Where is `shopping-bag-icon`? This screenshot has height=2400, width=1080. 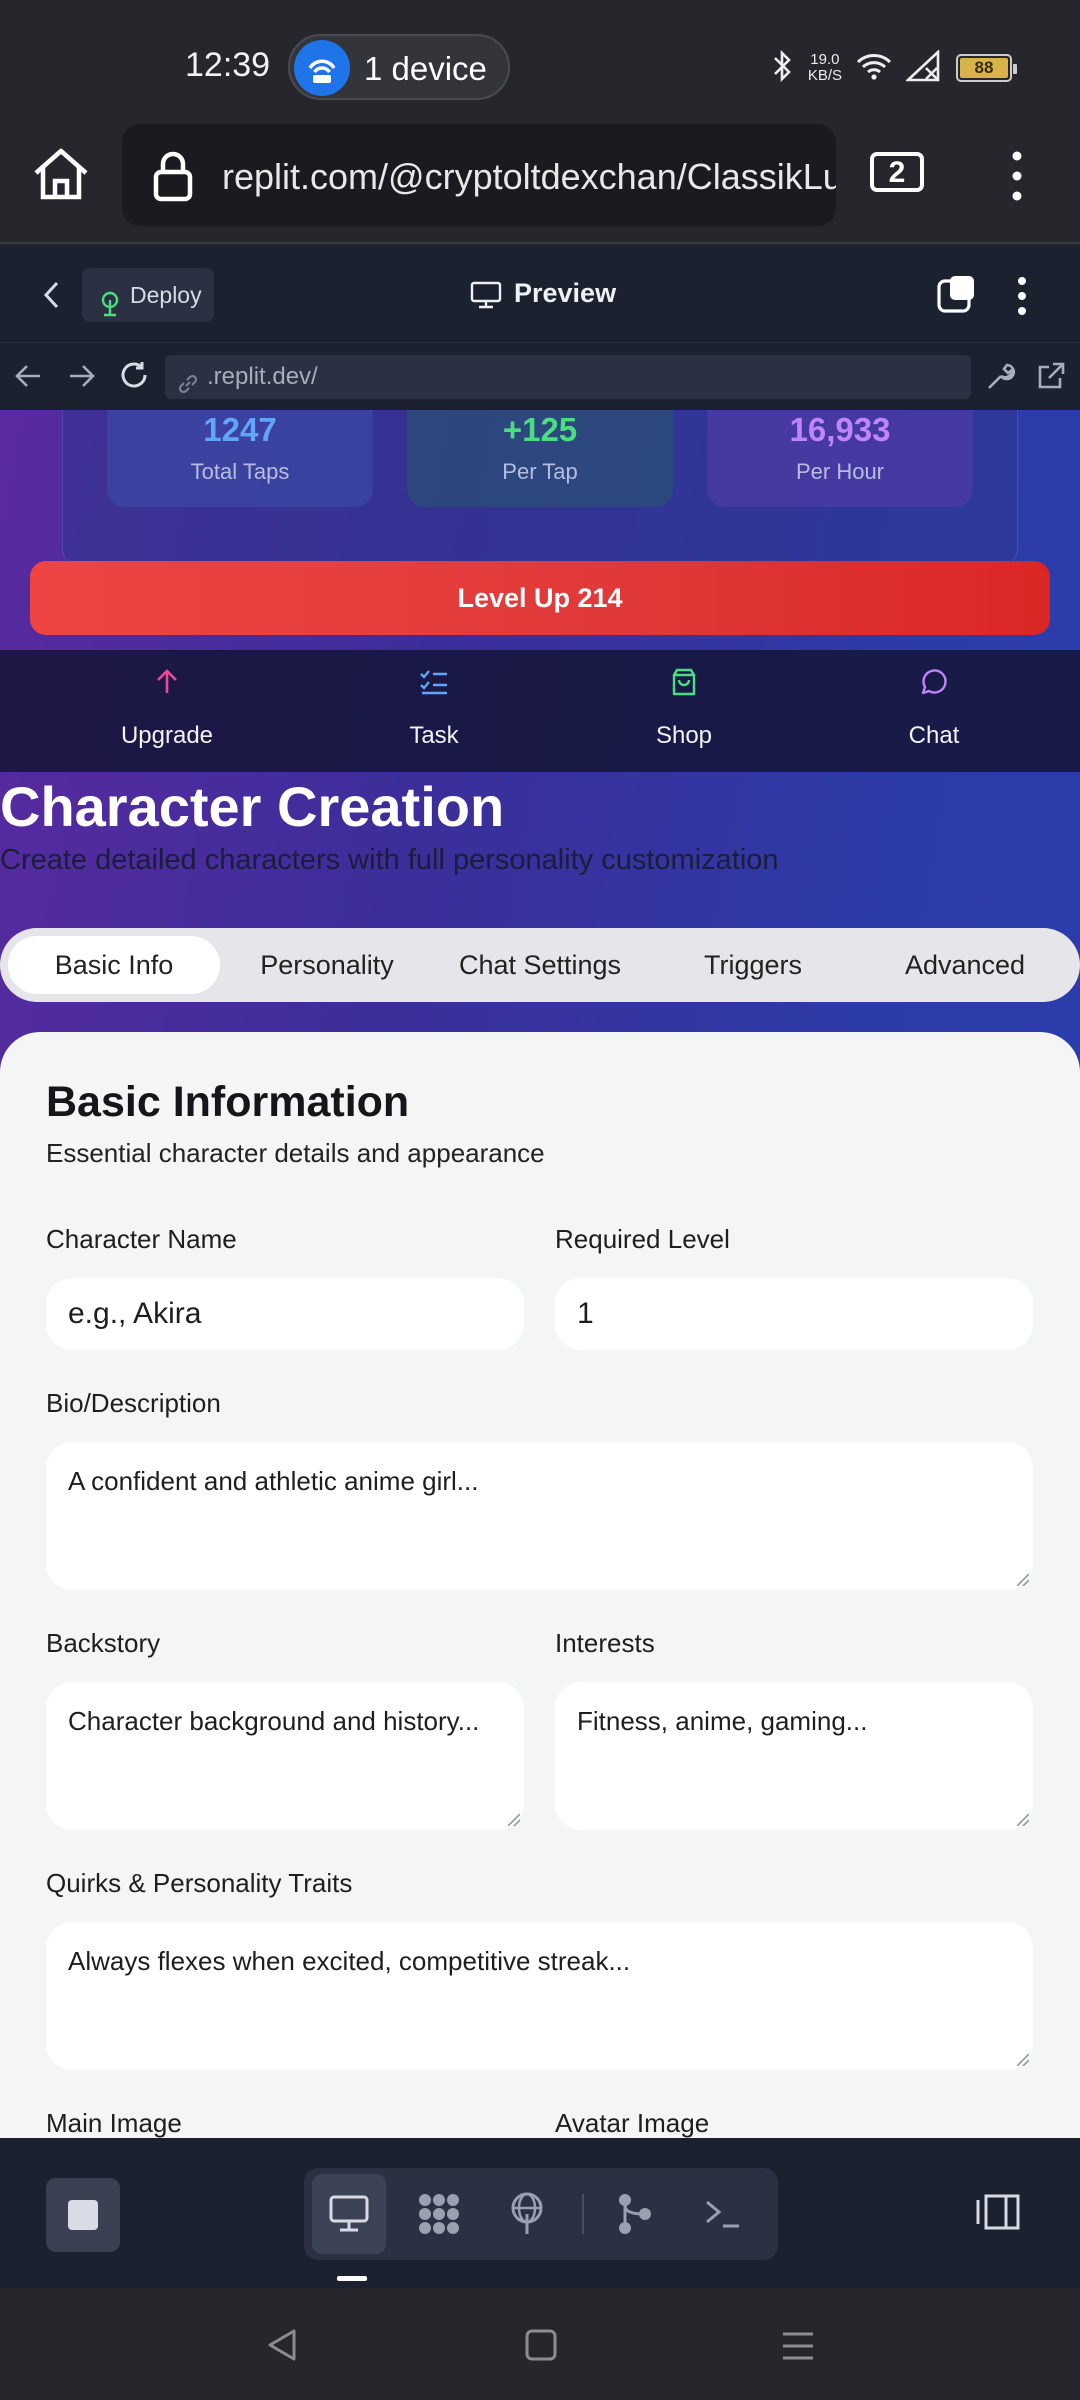 shopping-bag-icon is located at coordinates (684, 682).